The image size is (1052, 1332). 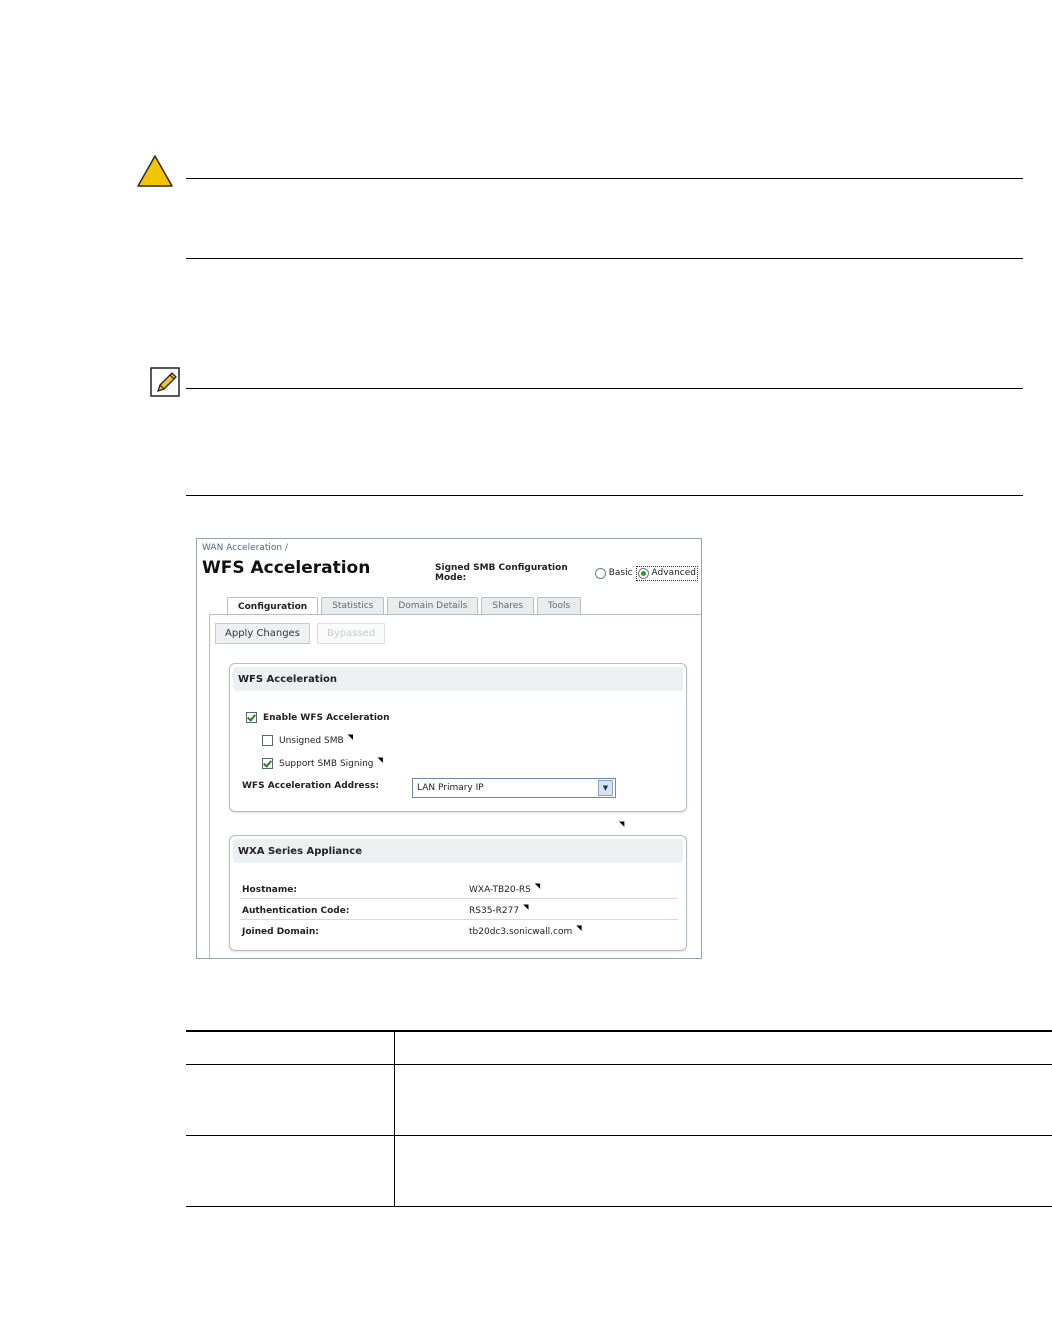 I want to click on wfs-group-title: WFS Acceleration, so click(x=458, y=679).